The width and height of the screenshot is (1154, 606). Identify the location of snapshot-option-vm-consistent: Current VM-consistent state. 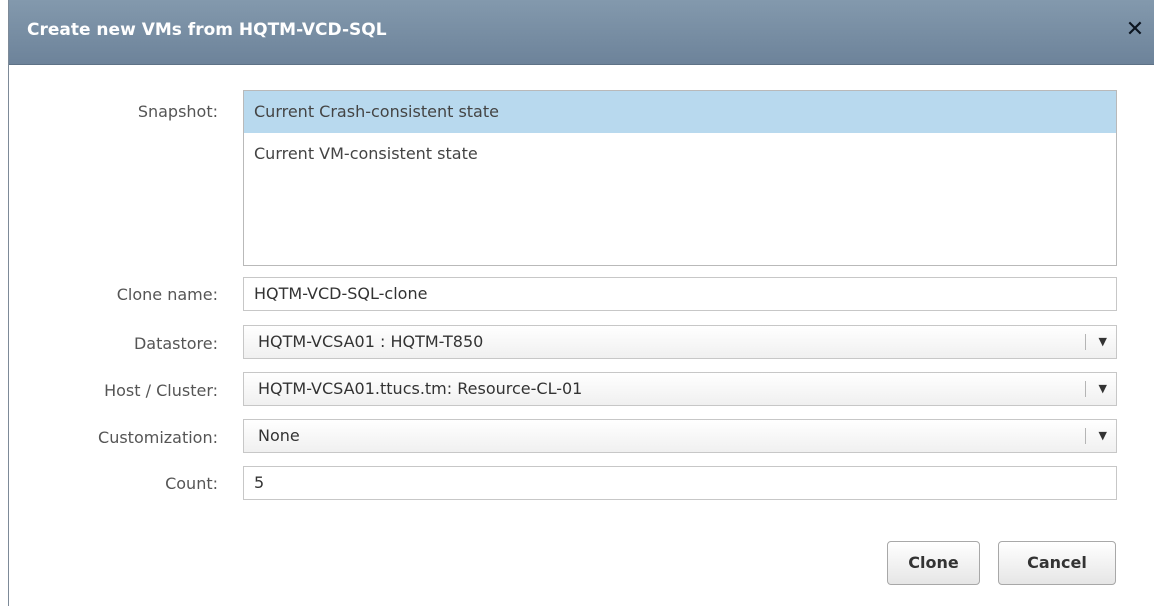
(680, 154).